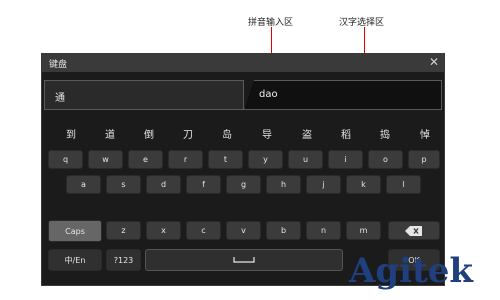 This screenshot has width=500, height=300. What do you see at coordinates (144, 95) in the screenshot?
I see `selected-char-field: 通` at bounding box center [144, 95].